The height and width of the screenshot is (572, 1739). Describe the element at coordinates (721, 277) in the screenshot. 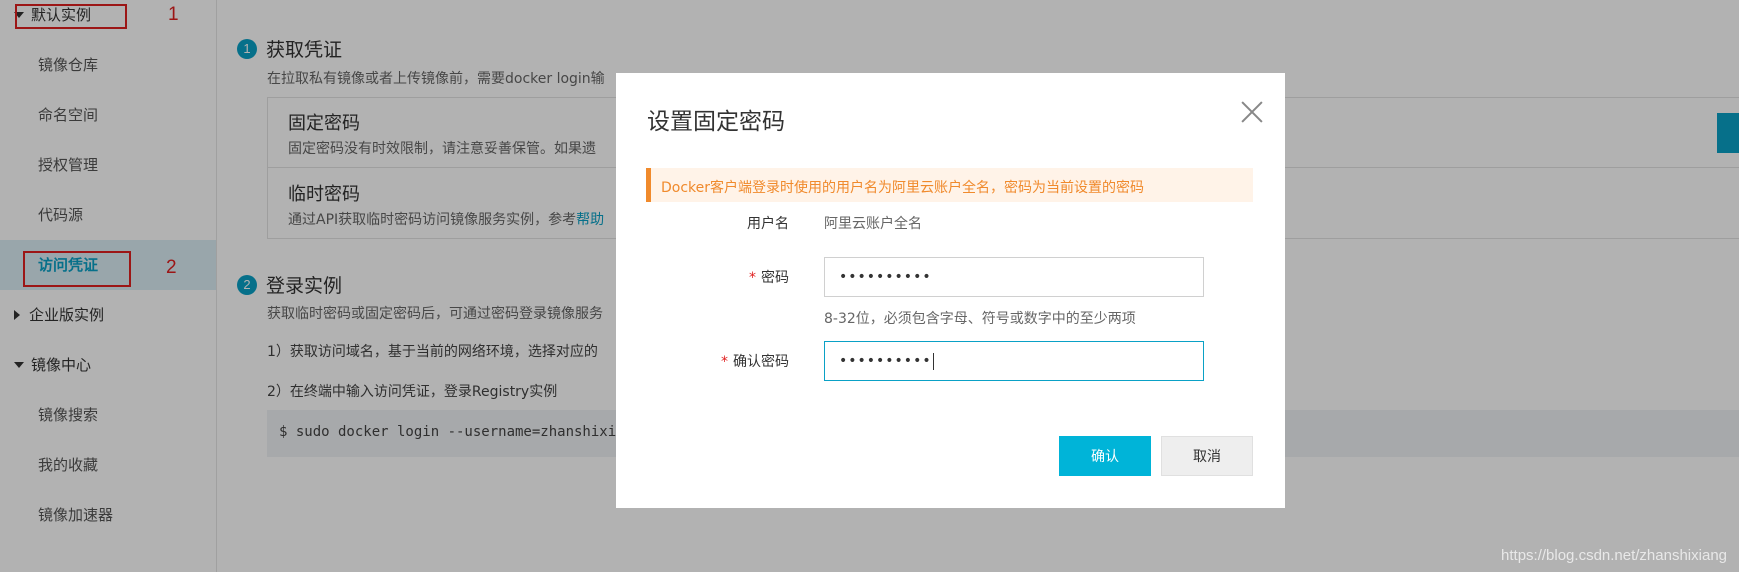

I see `password-label: * 密码` at that location.